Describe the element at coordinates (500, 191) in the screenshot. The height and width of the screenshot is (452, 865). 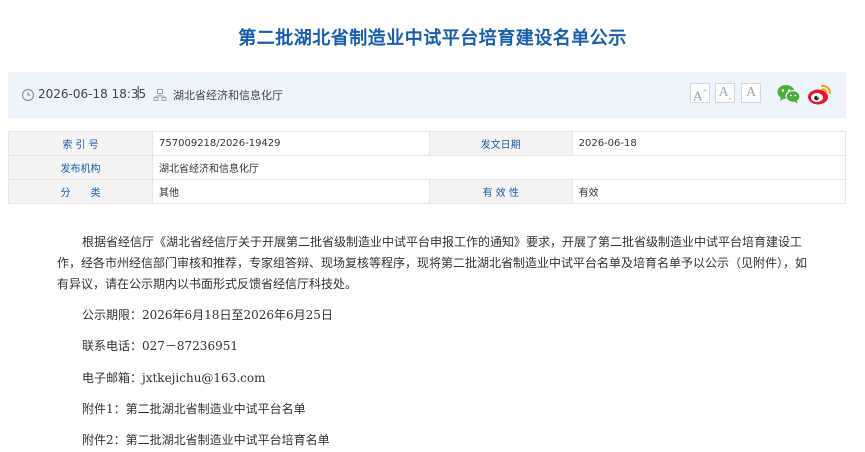
I see `validity-label: 有 效 性` at that location.